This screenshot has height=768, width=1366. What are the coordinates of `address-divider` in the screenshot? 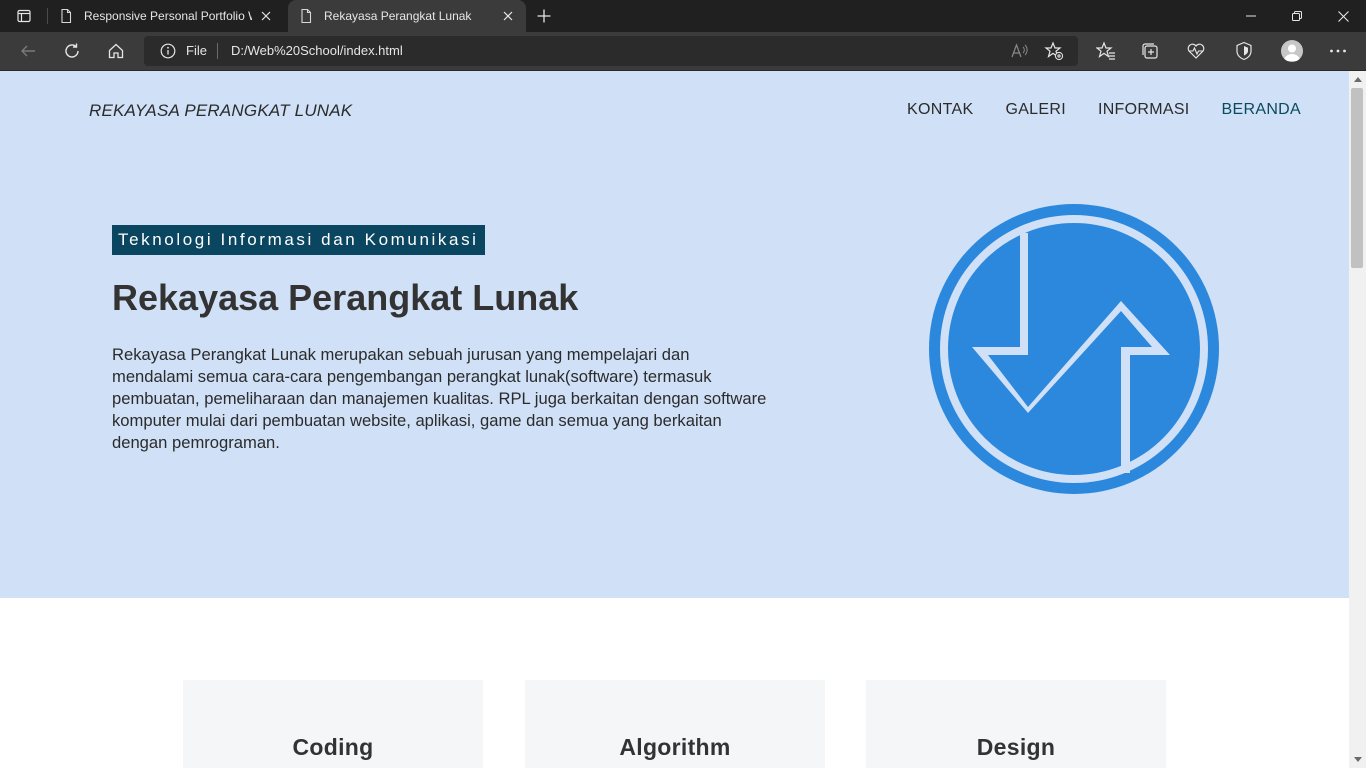 It's located at (217, 51).